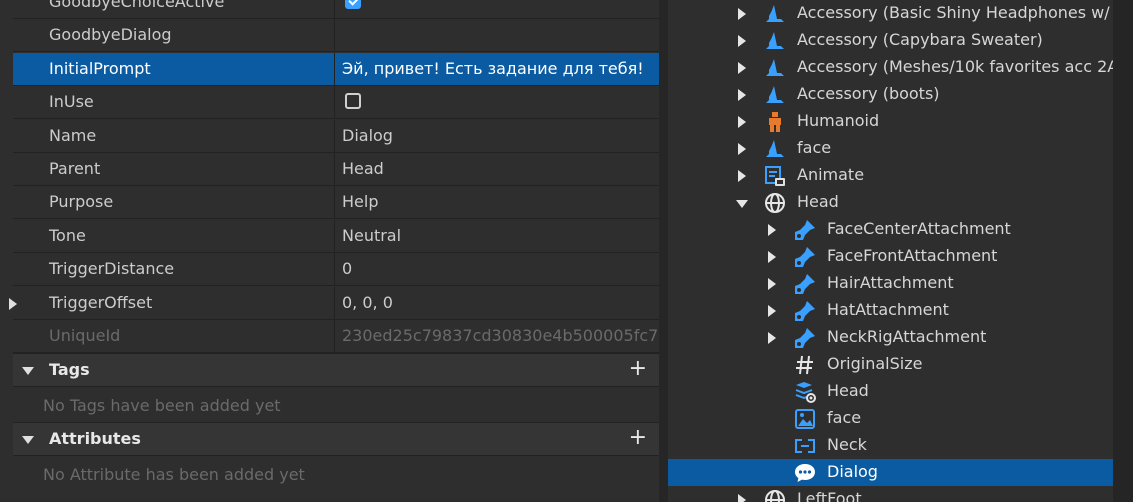  What do you see at coordinates (742, 204) in the screenshot?
I see `collapse-arrow-icon` at bounding box center [742, 204].